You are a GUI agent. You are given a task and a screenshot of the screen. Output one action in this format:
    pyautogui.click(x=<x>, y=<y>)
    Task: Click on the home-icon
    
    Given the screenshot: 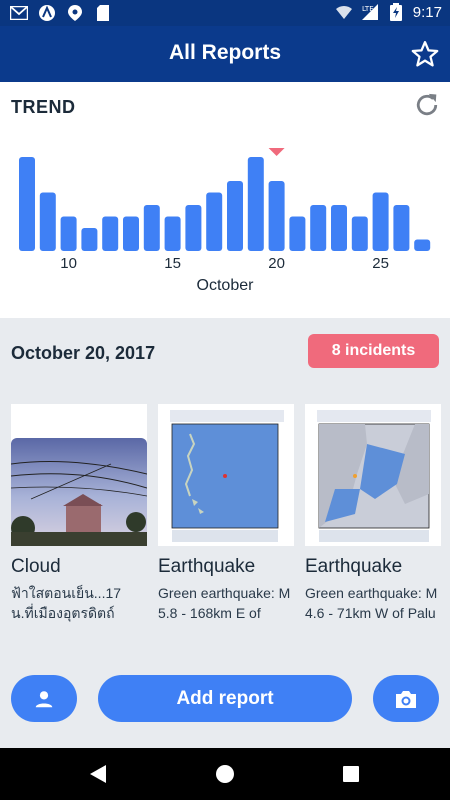 What is the action you would take?
    pyautogui.click(x=225, y=774)
    